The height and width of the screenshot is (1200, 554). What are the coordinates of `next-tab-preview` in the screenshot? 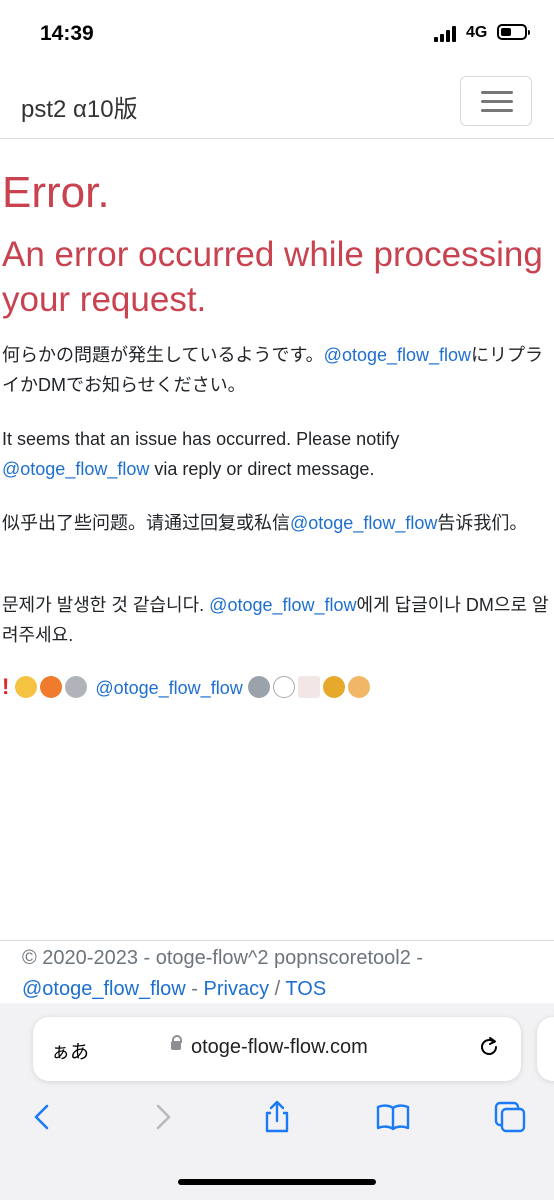 It's located at (545, 1049).